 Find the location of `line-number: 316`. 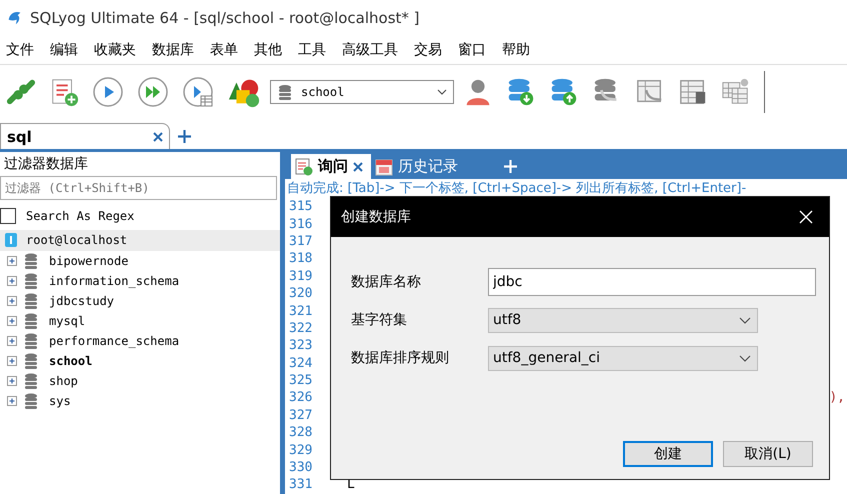

line-number: 316 is located at coordinates (301, 224).